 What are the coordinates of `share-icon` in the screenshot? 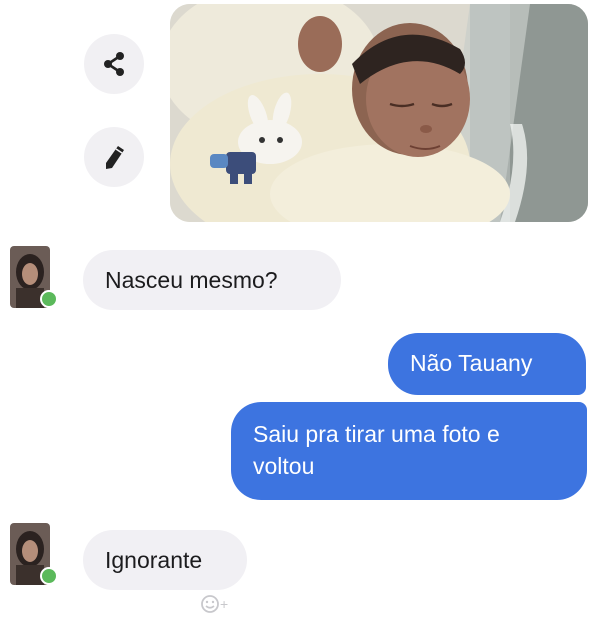 It's located at (114, 64).